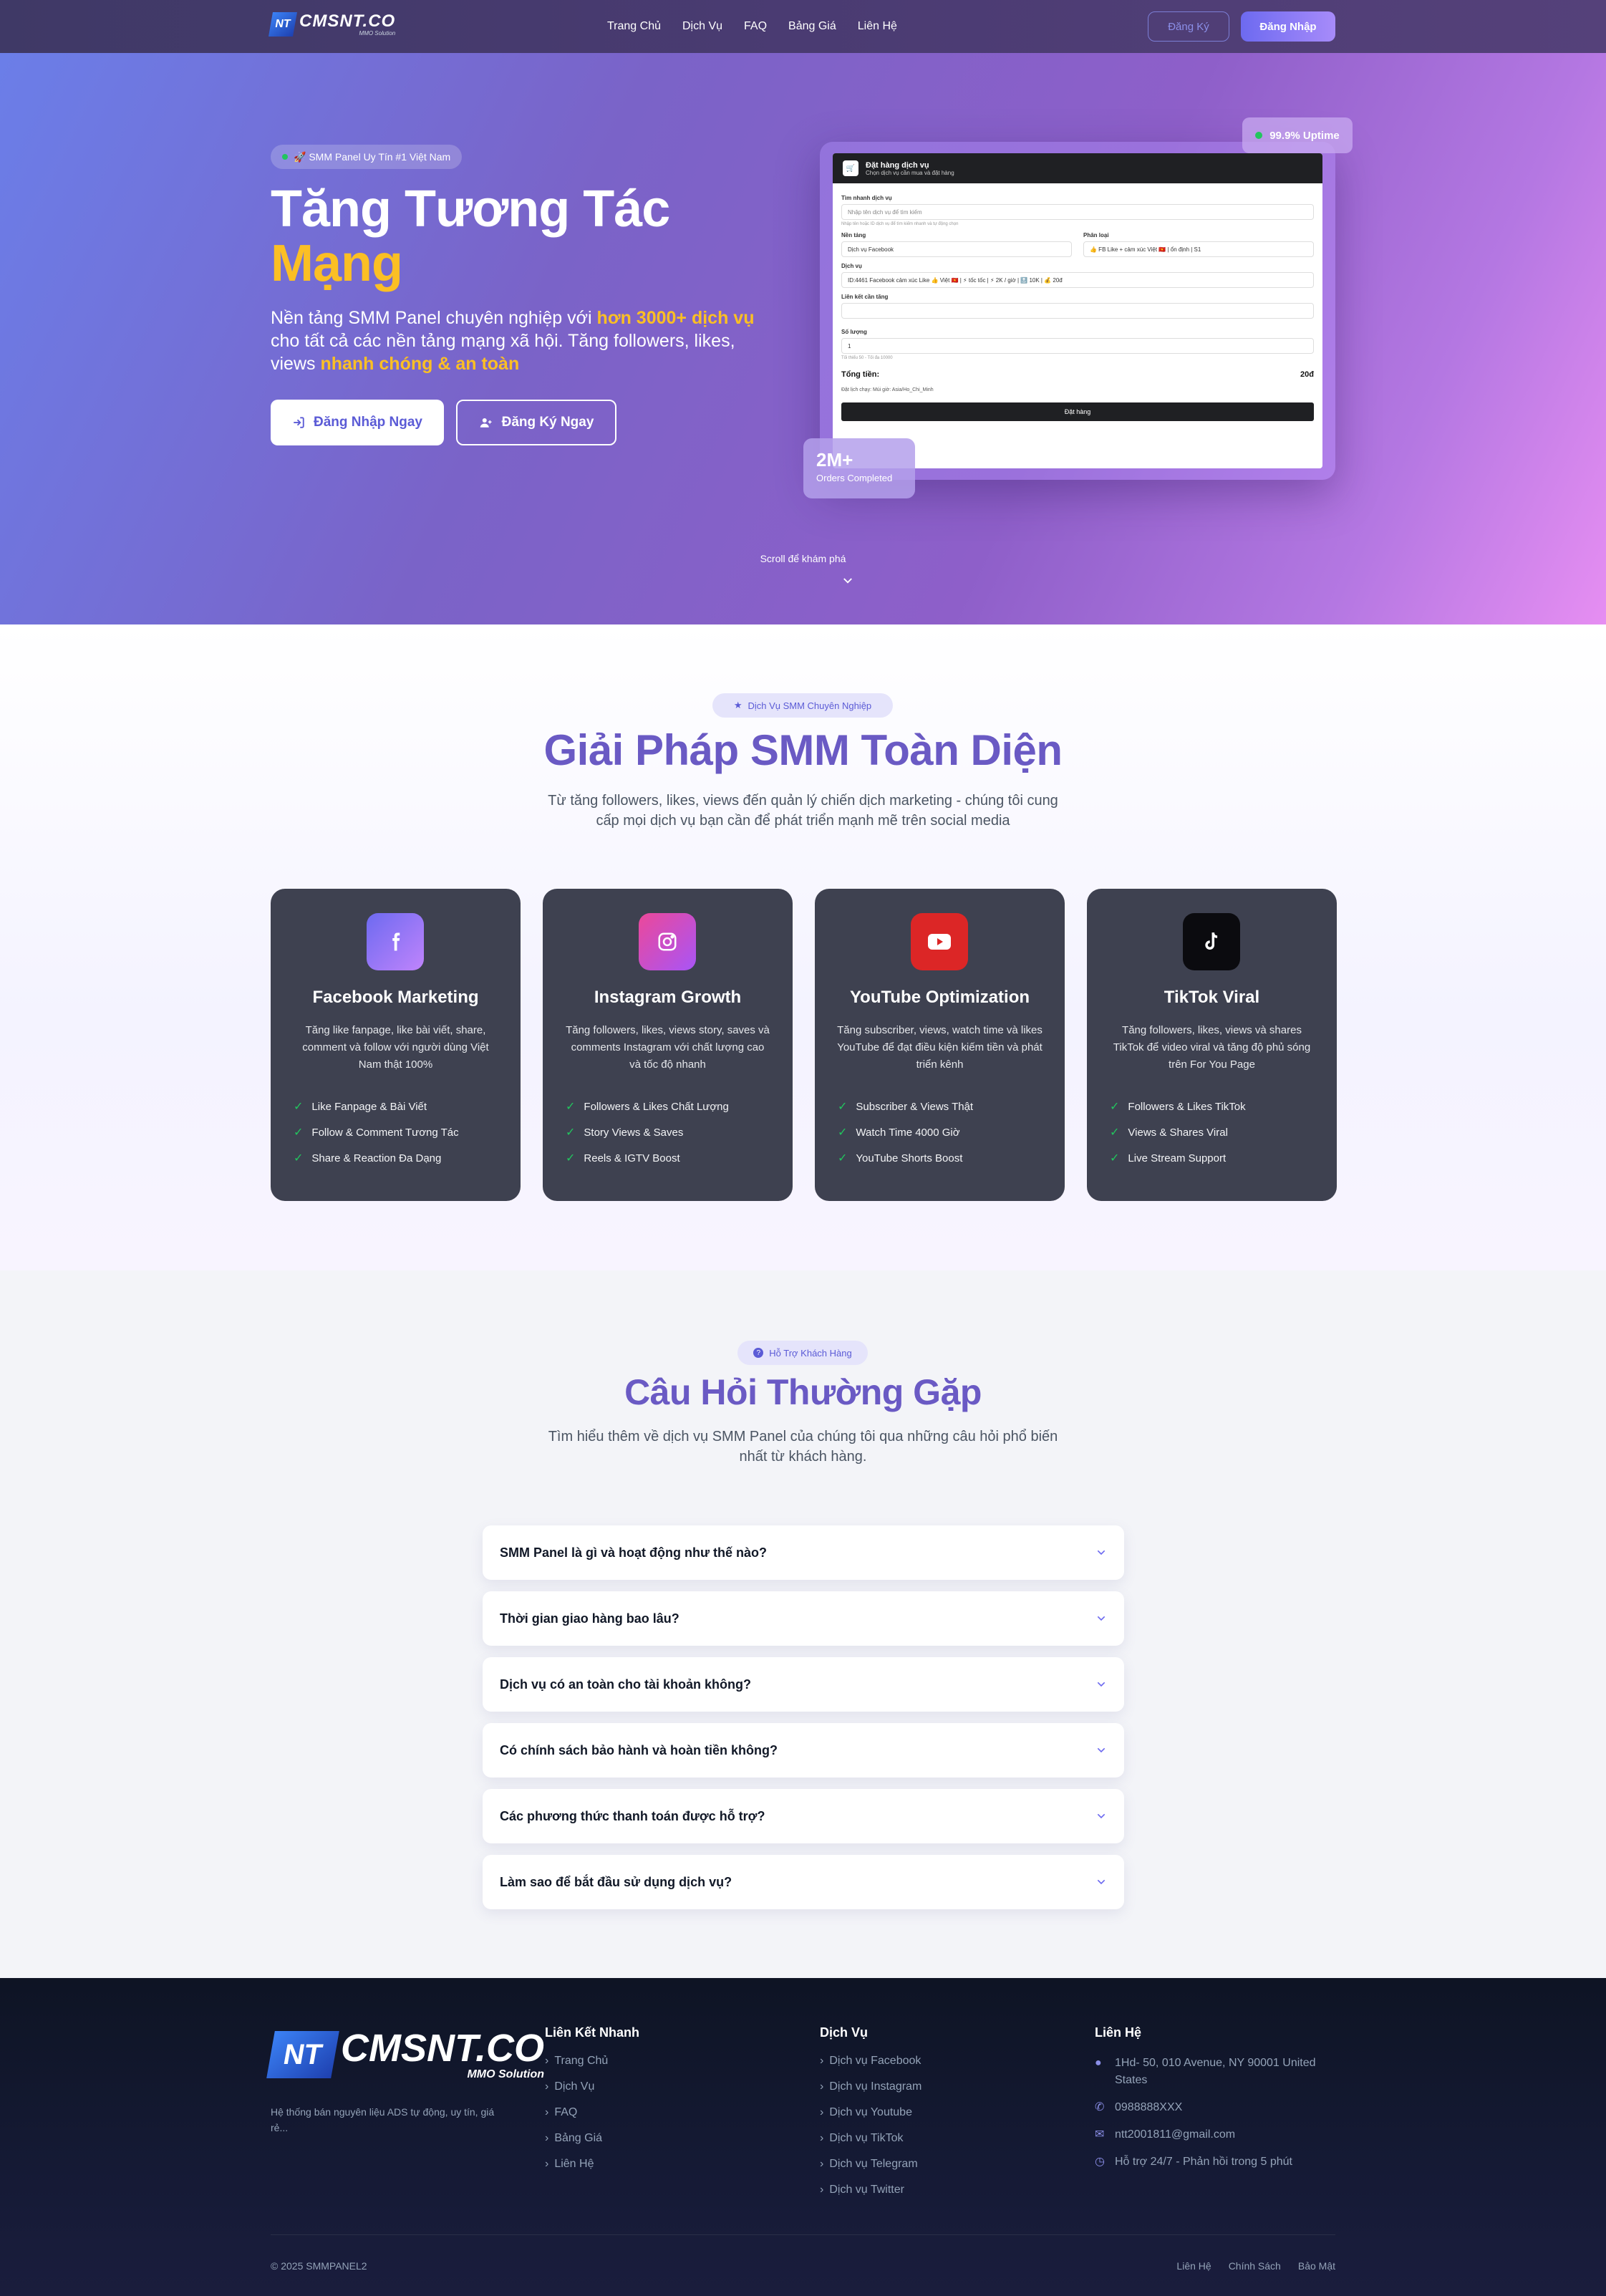  I want to click on mock-qty-input: 1, so click(1077, 346).